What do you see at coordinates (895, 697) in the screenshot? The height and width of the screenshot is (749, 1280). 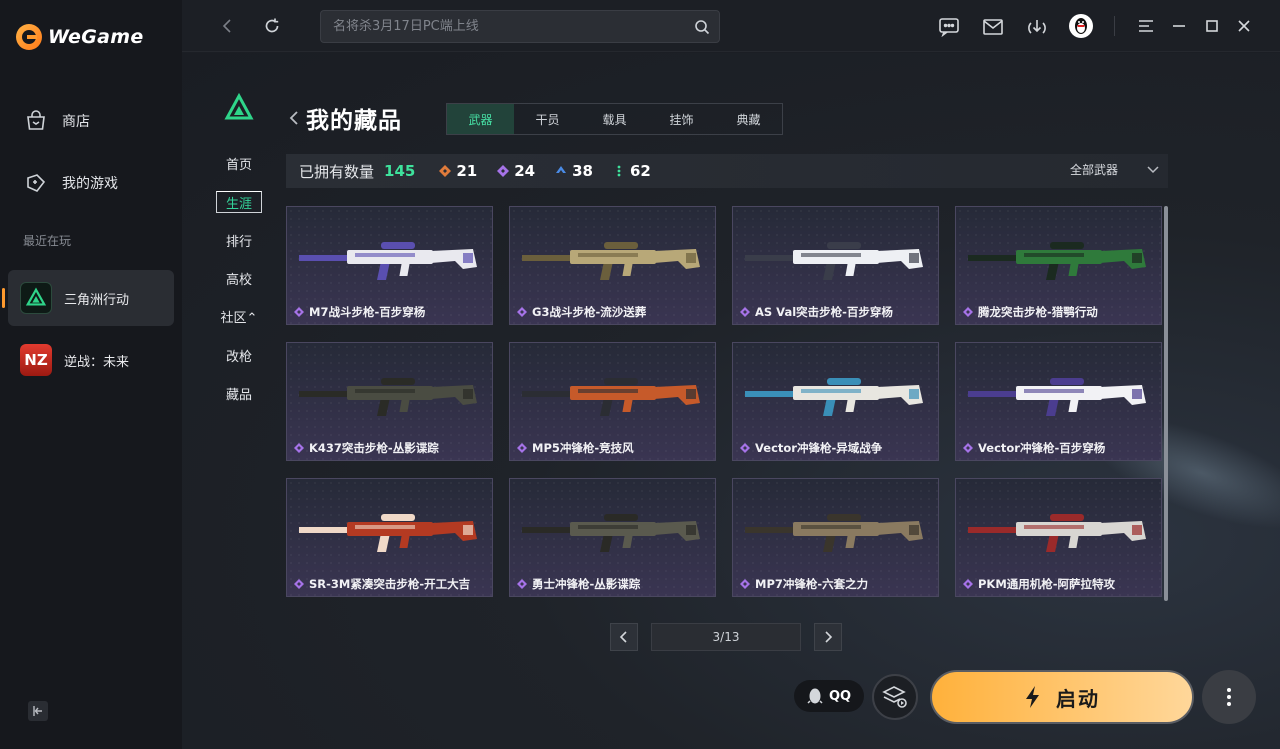 I see `layers-button` at bounding box center [895, 697].